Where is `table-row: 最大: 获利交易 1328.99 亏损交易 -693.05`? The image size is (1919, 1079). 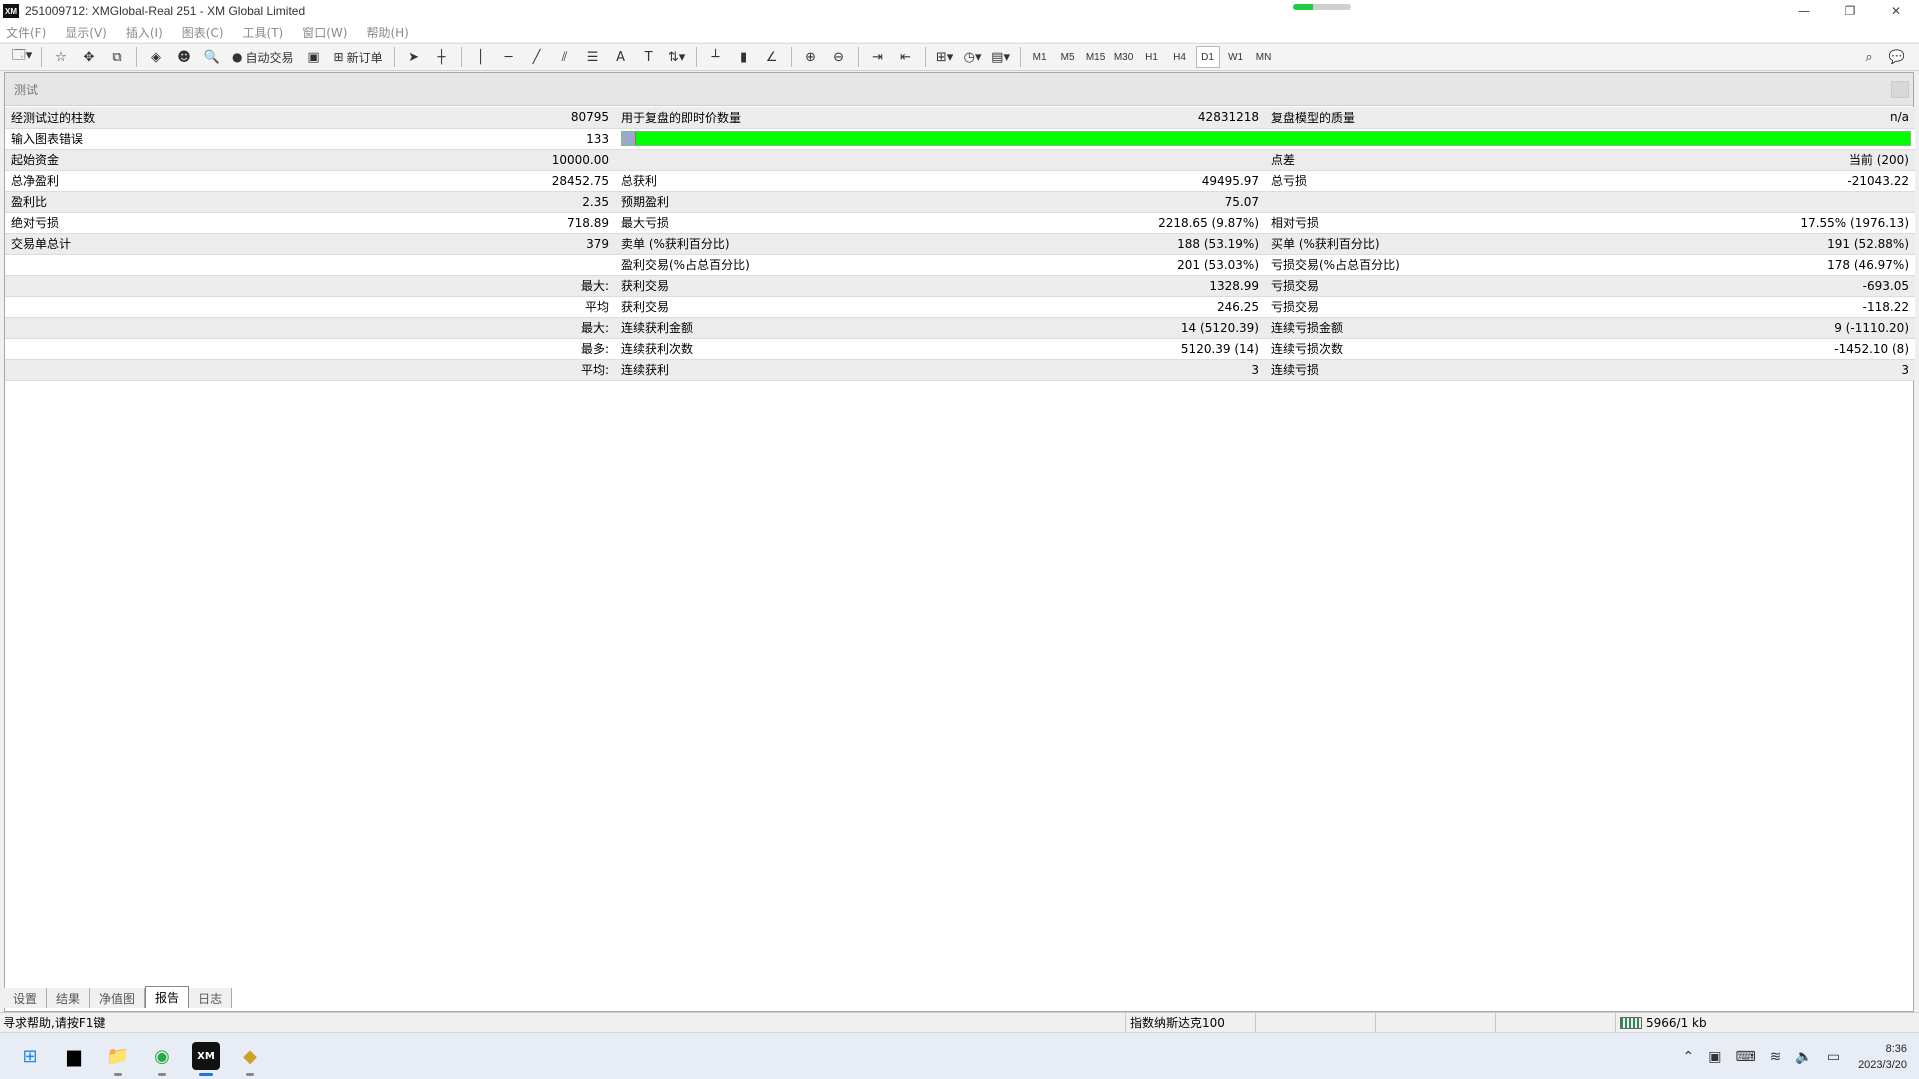 table-row: 最大: 获利交易 1328.99 亏损交易 -693.05 is located at coordinates (960, 286).